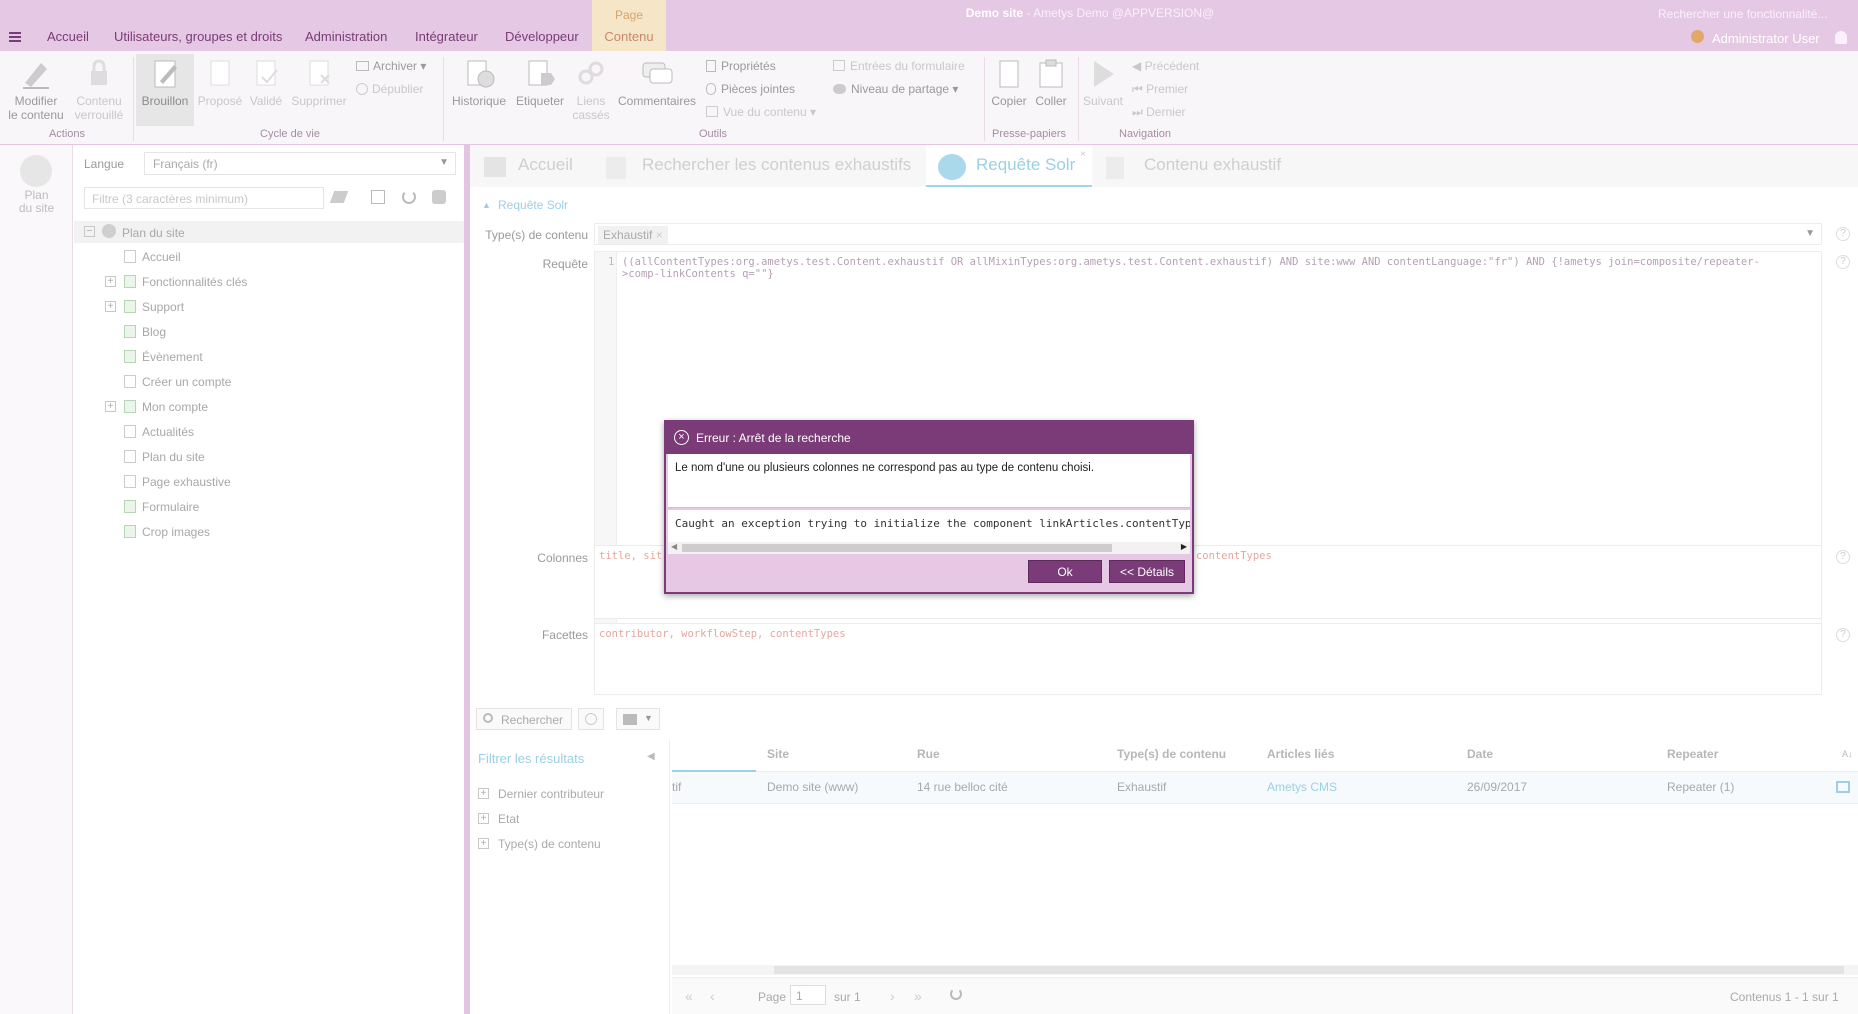 This screenshot has height=1014, width=1858. I want to click on cell-linked-articles-link: Ametys CMS, so click(1302, 787).